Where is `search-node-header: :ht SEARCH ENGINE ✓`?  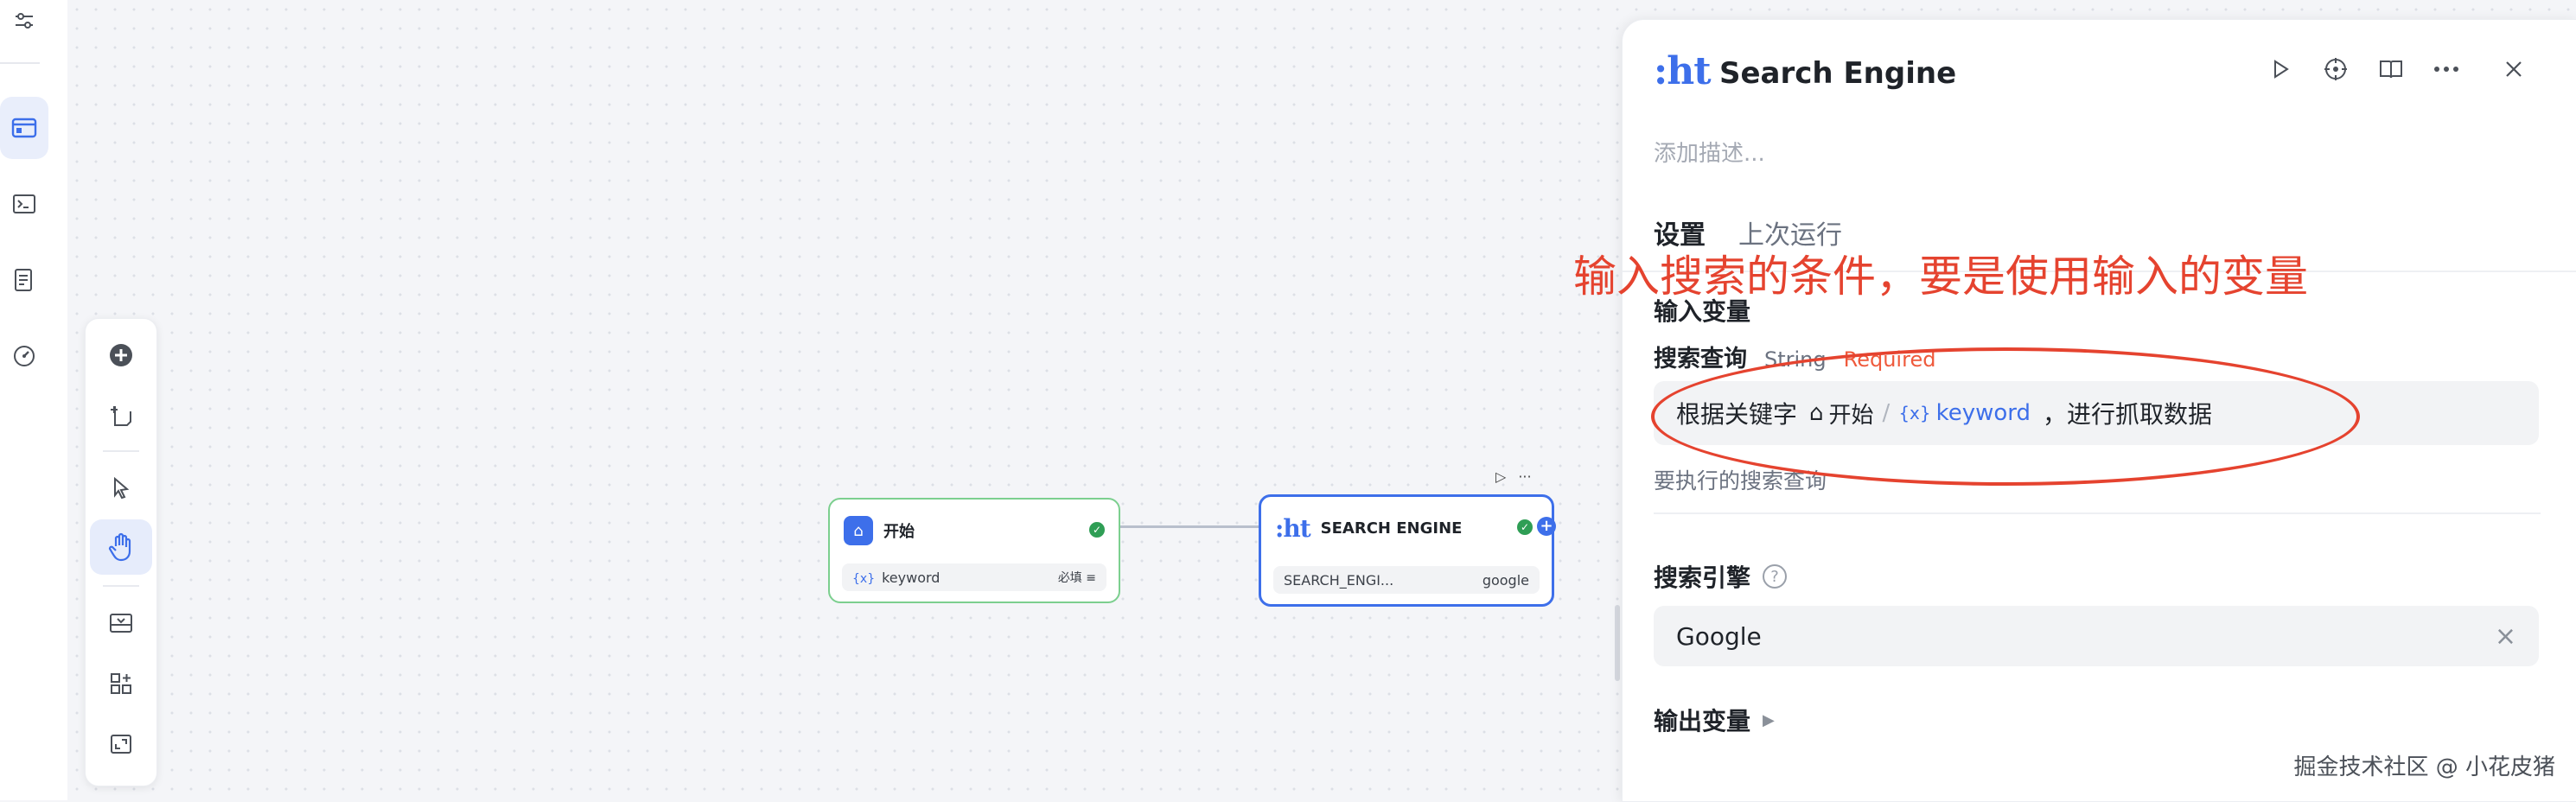
search-node-header: :ht SEARCH ENGINE ✓ is located at coordinates (1406, 528).